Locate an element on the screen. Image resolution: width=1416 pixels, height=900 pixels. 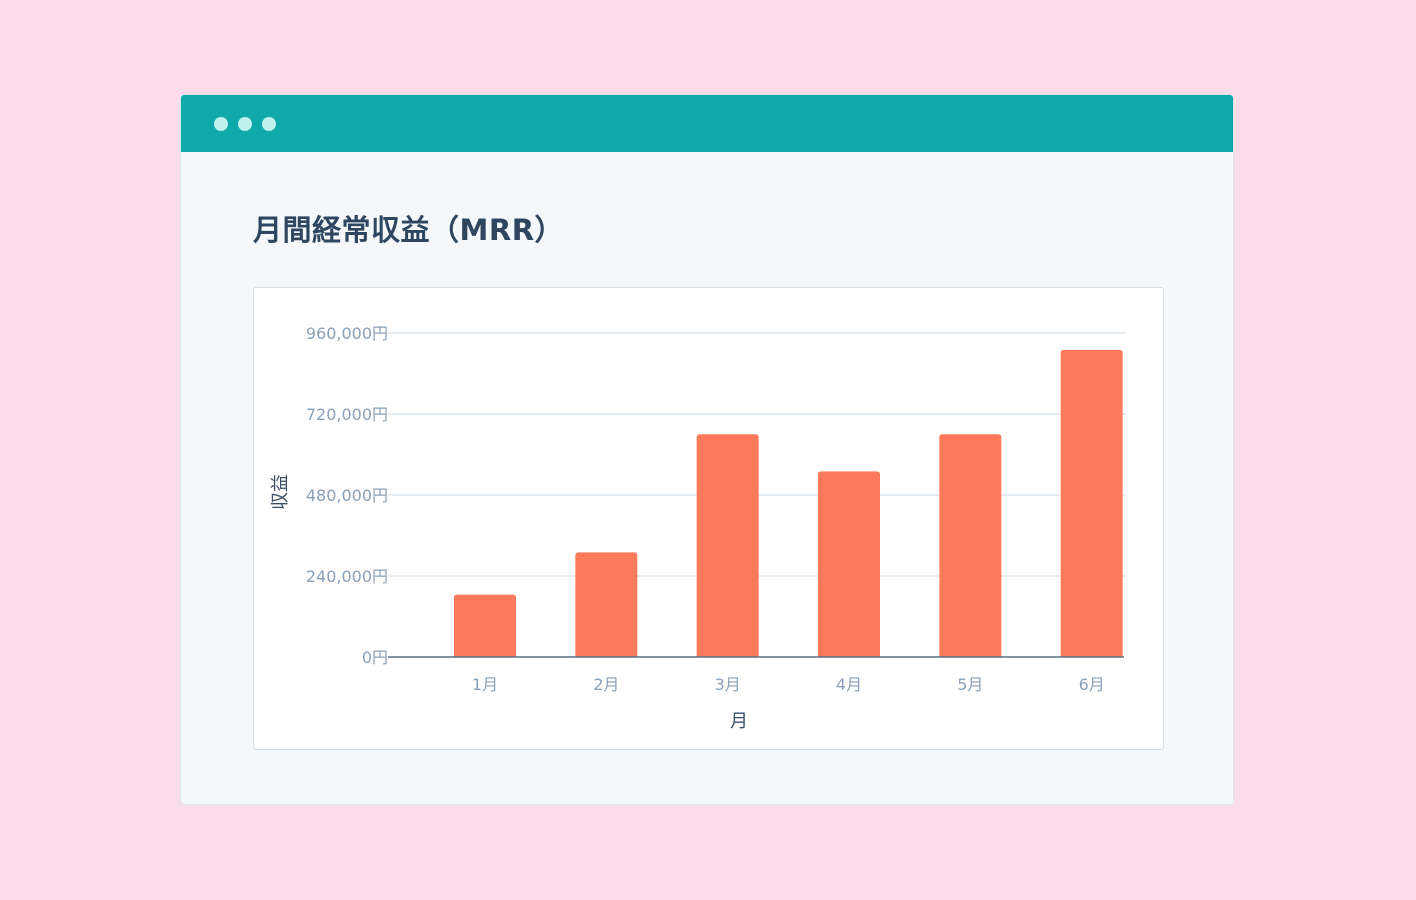
y-tick-label: 480,000円 is located at coordinates (347, 495).